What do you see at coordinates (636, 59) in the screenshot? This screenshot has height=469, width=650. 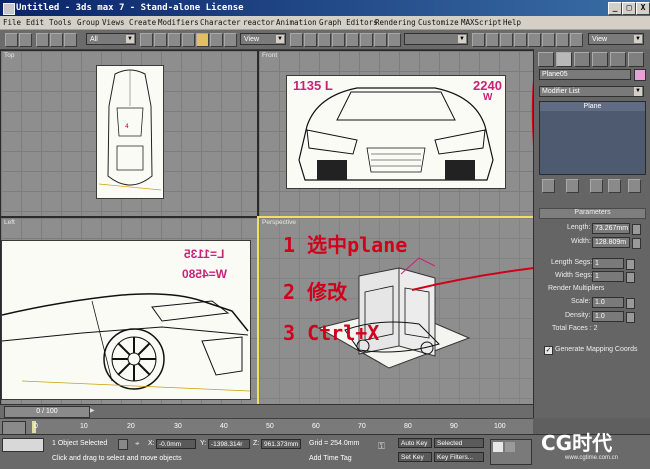 I see `utilities-tab-icon` at bounding box center [636, 59].